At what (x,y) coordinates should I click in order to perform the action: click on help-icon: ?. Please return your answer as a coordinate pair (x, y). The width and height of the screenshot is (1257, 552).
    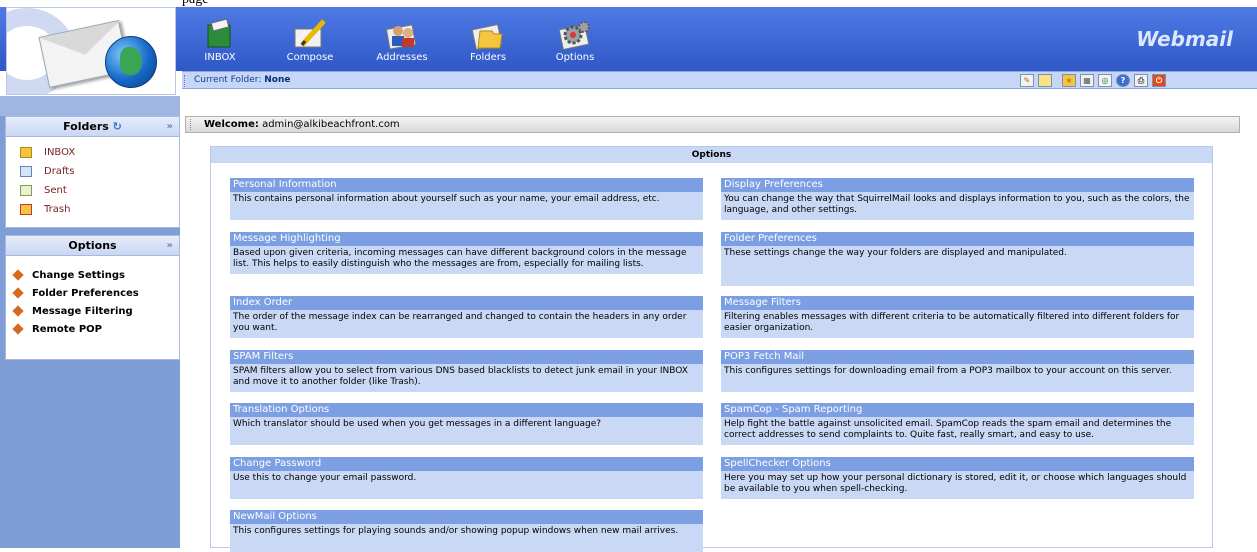
    Looking at the image, I should click on (1123, 80).